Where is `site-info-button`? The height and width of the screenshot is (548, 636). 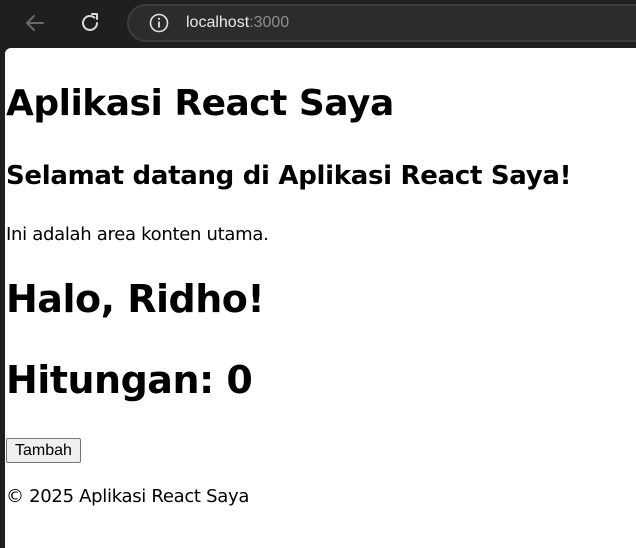
site-info-button is located at coordinates (159, 23).